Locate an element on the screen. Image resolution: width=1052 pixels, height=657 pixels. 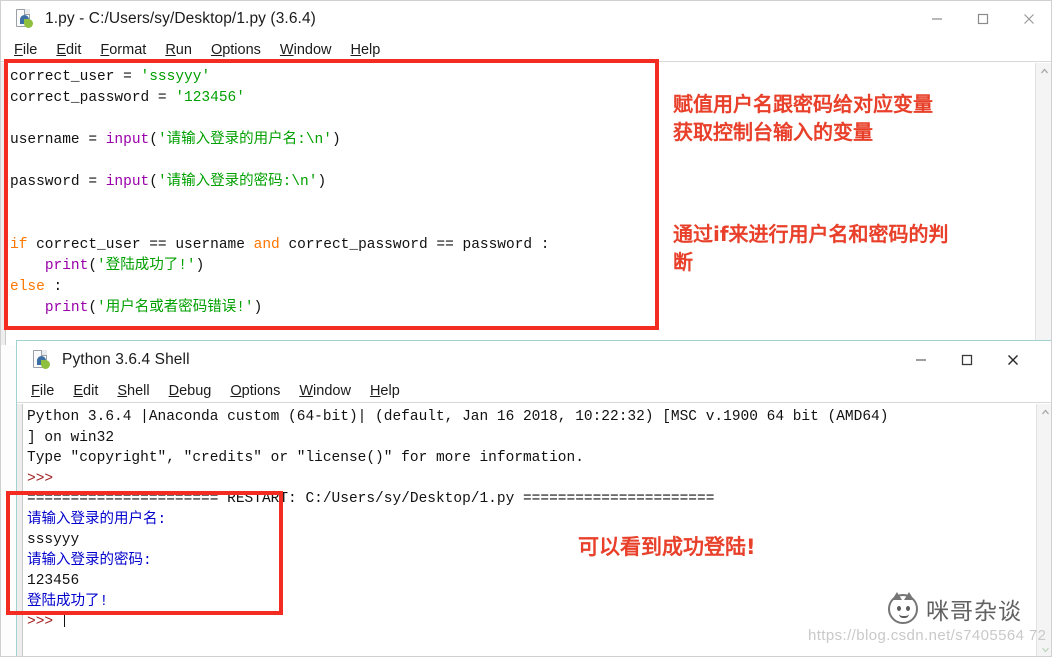
editor-window-controls is located at coordinates (983, 19).